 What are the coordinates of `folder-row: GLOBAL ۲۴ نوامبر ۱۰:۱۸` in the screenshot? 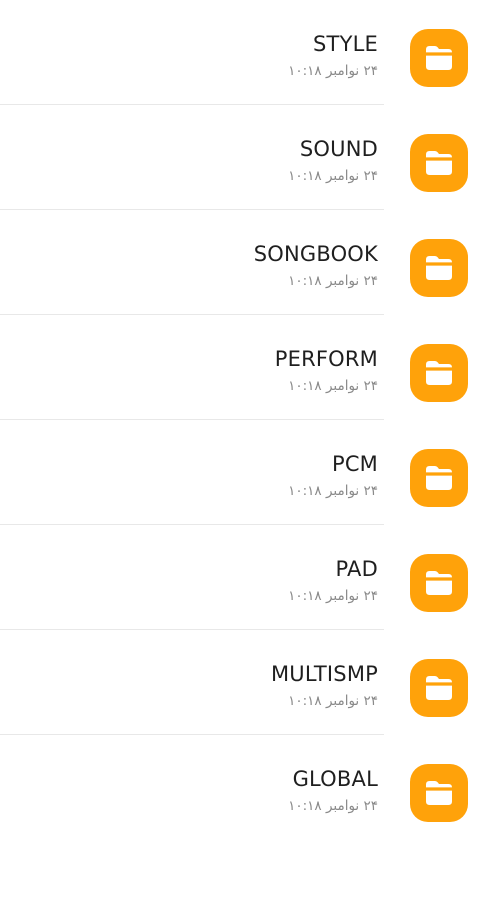 It's located at (249, 787).